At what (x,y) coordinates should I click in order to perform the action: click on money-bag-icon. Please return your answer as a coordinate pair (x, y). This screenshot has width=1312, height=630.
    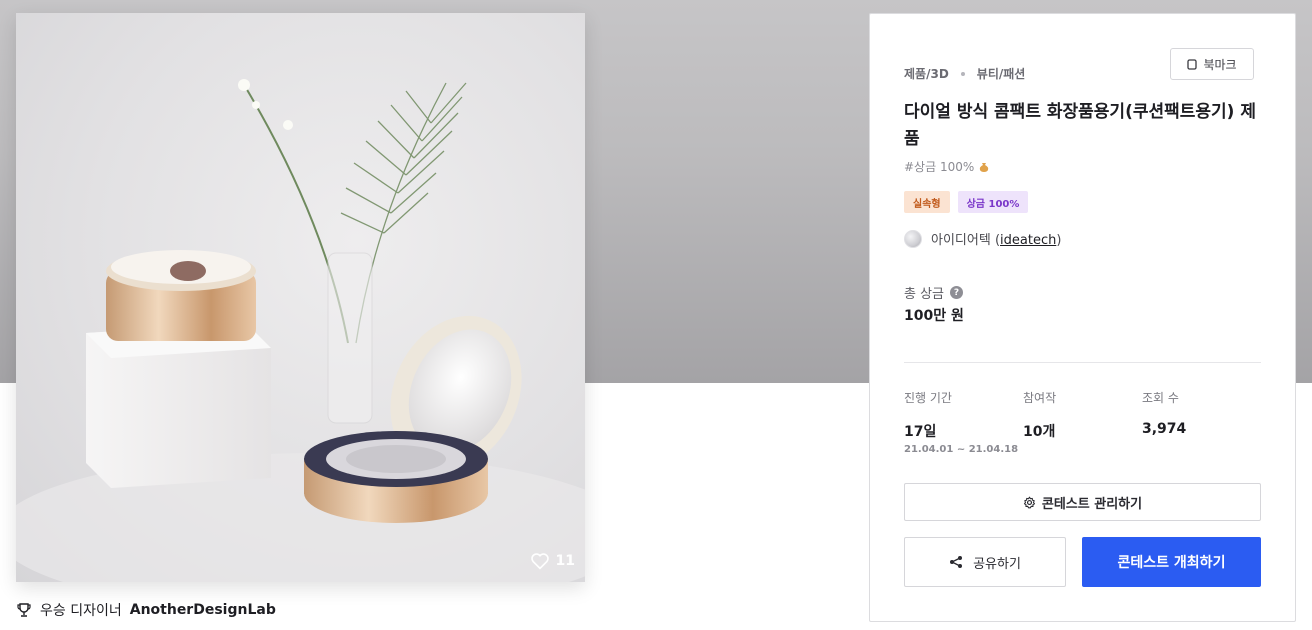
    Looking at the image, I should click on (984, 167).